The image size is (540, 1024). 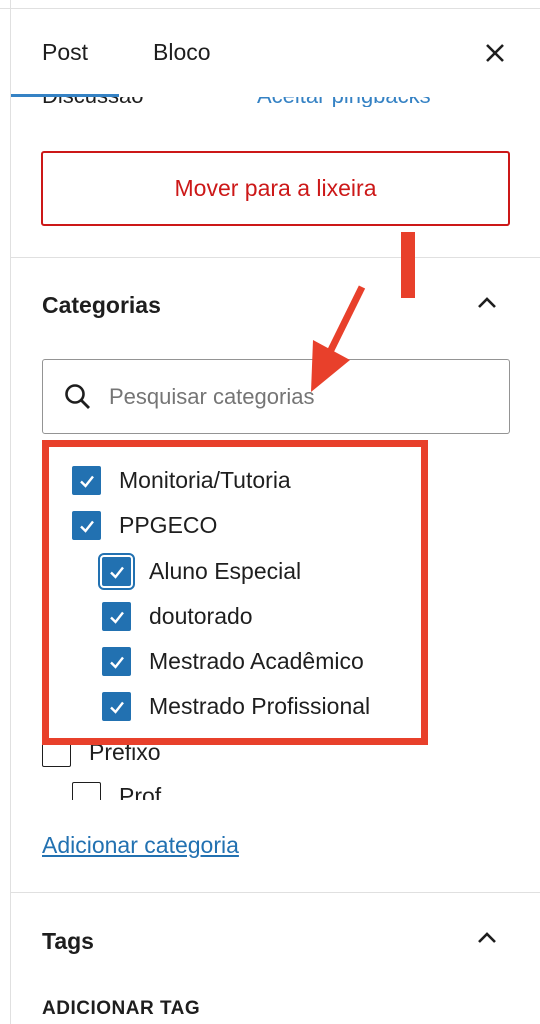 I want to click on sidebar-tabs: Post Bloco, so click(x=275, y=53).